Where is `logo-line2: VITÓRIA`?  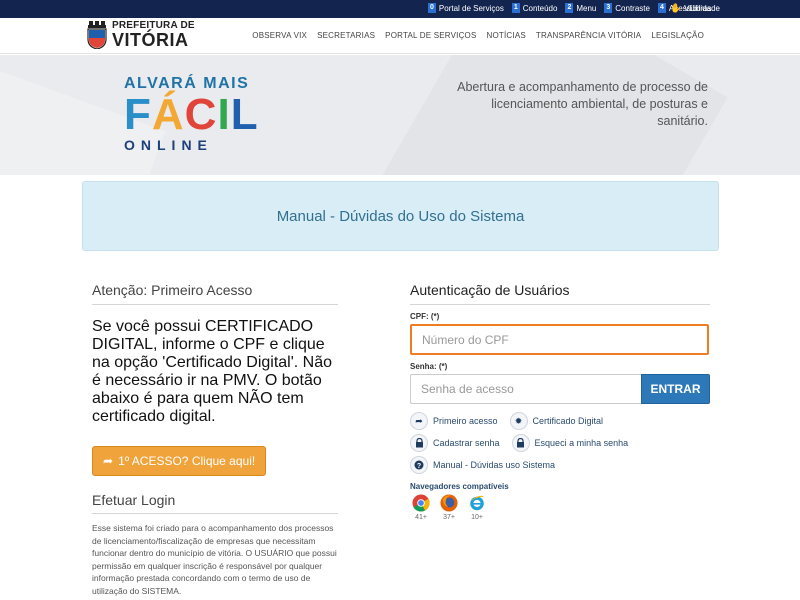
logo-line2: VITÓRIA is located at coordinates (150, 40).